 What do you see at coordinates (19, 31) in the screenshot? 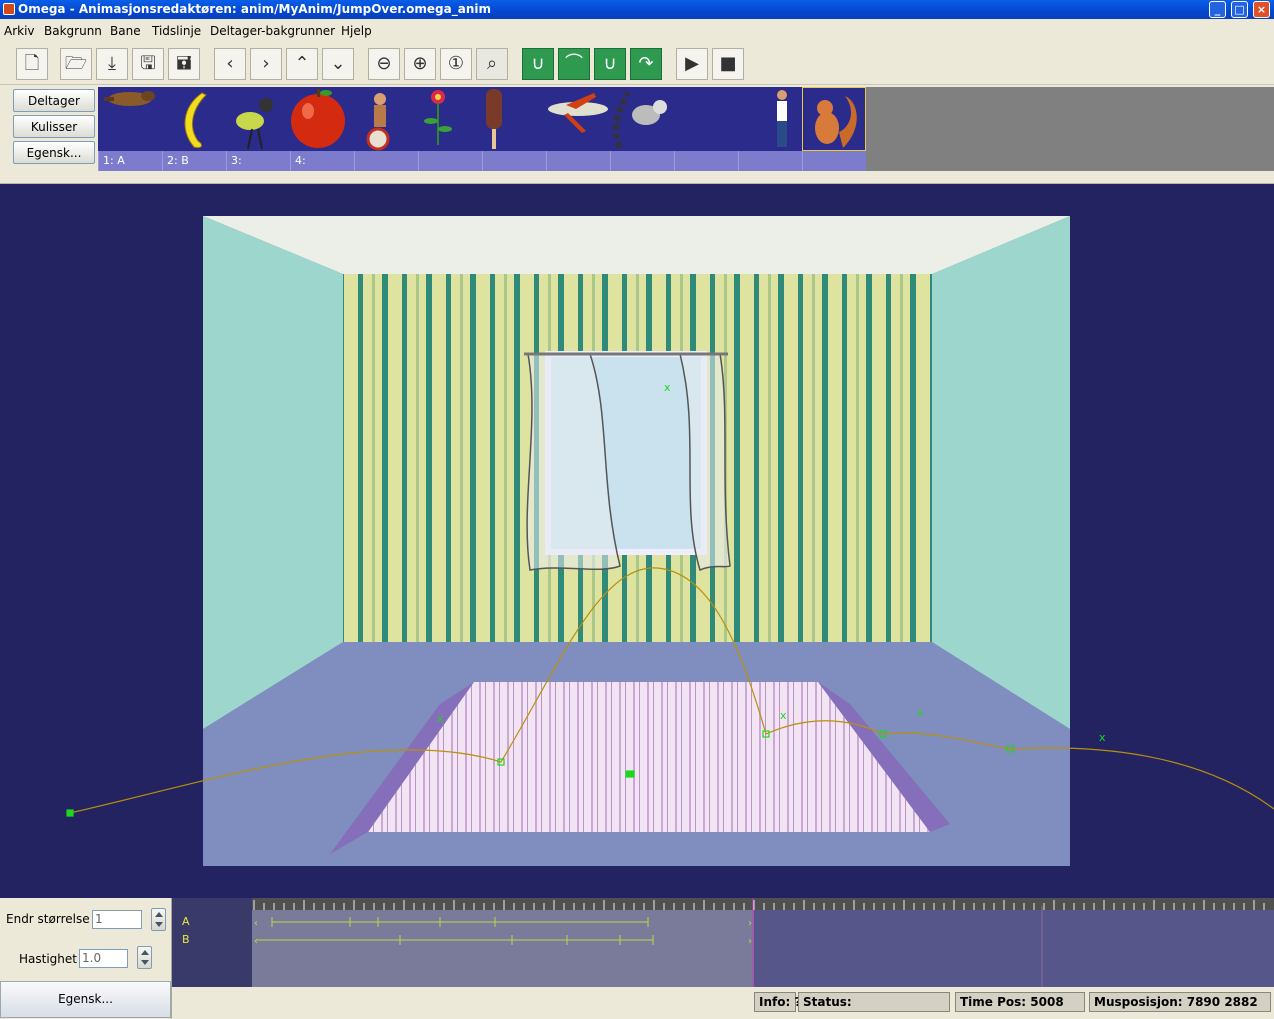
I see `menu-arkiv: Arkiv` at bounding box center [19, 31].